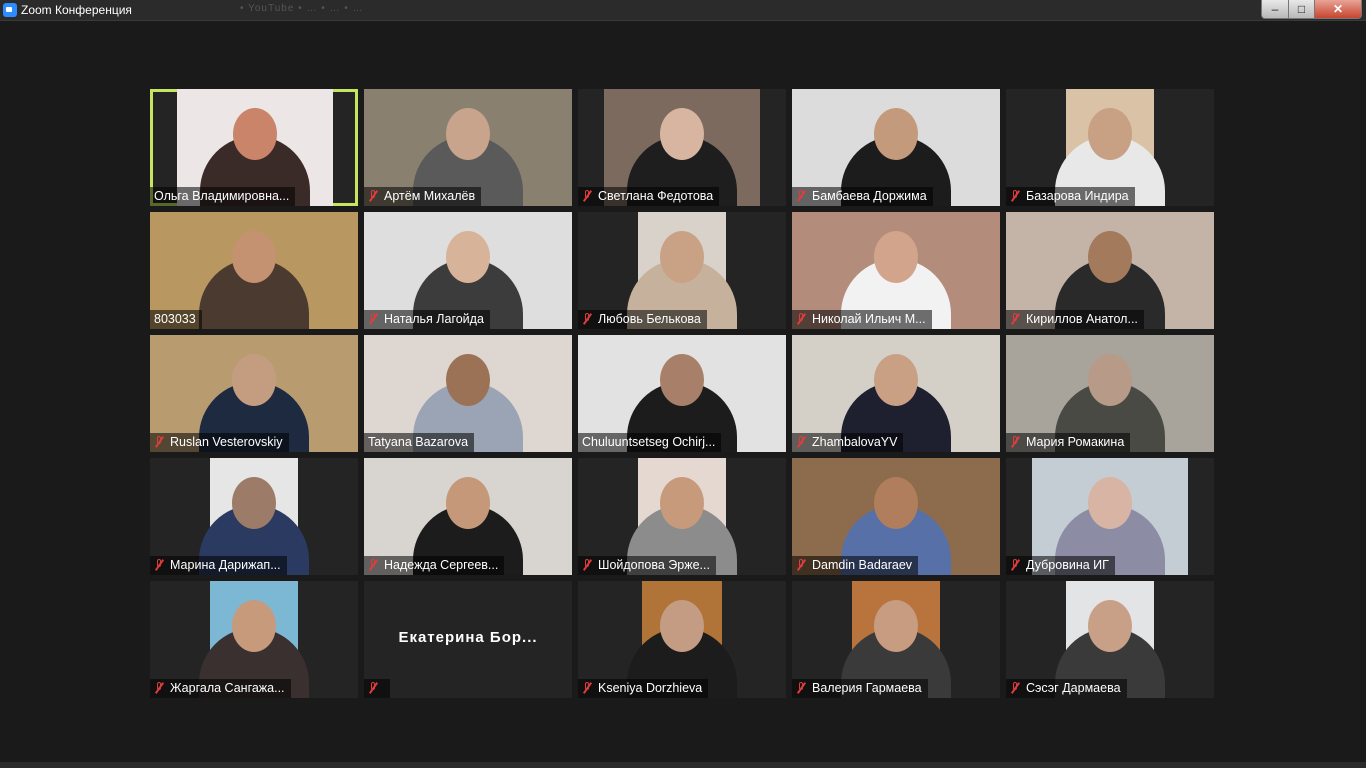 This screenshot has height=768, width=1366. What do you see at coordinates (468, 270) in the screenshot?
I see `participant-tile: Наталья Лагойда` at bounding box center [468, 270].